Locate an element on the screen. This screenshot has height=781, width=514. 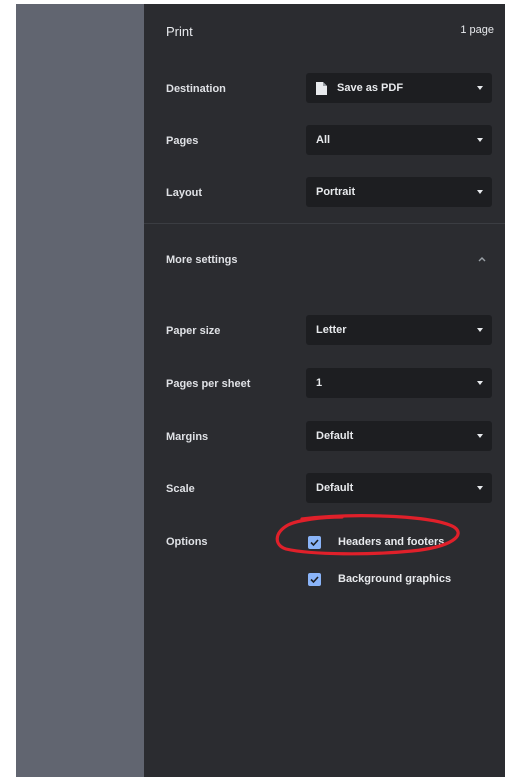
pages-per-sheet-select: 1 is located at coordinates (399, 383).